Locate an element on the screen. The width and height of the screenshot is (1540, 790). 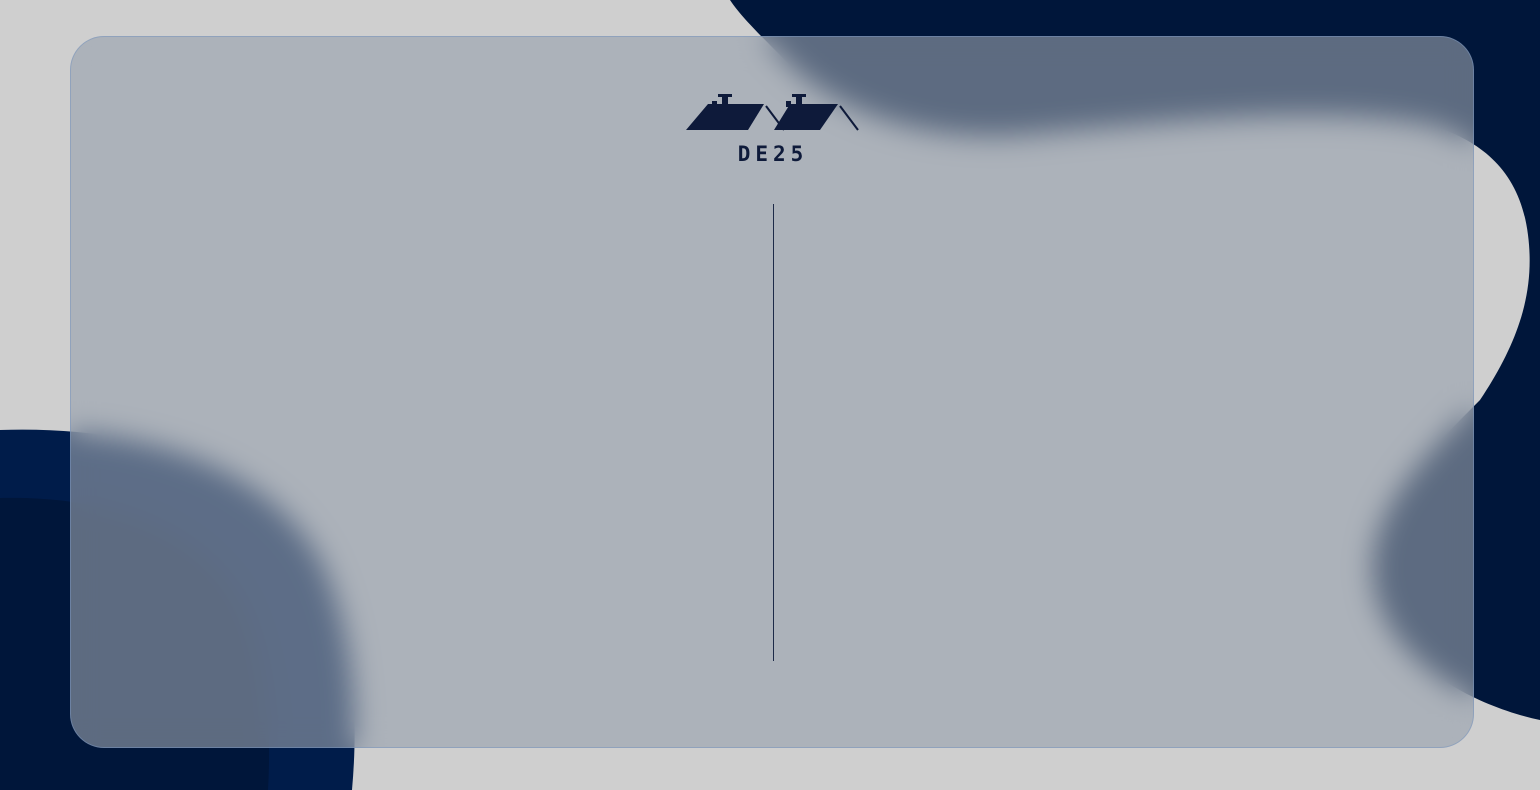
vertical-divider is located at coordinates (773, 432).